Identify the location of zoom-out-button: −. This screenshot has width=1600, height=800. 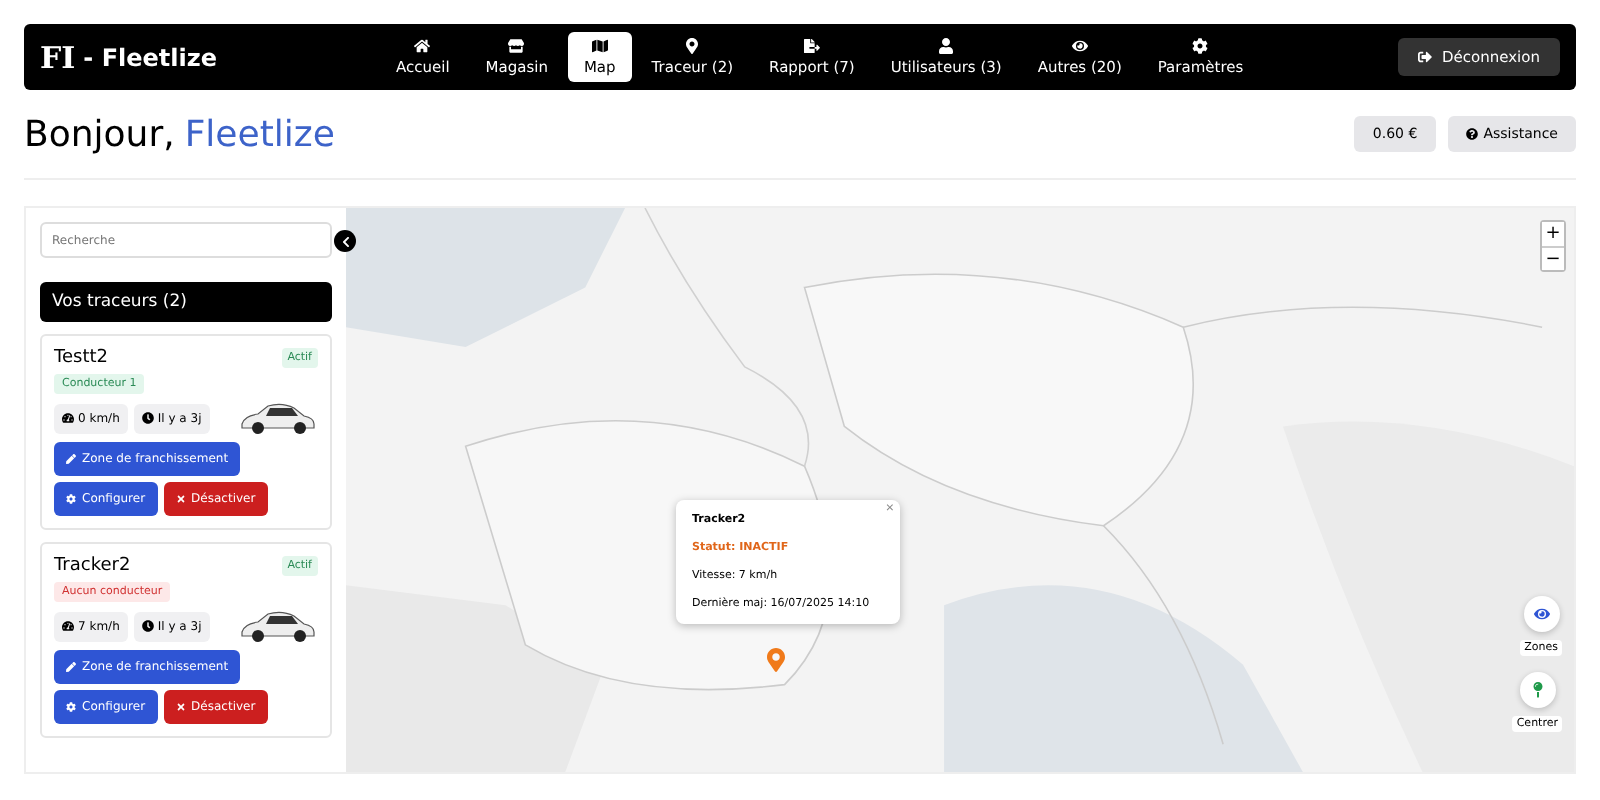
(1553, 258).